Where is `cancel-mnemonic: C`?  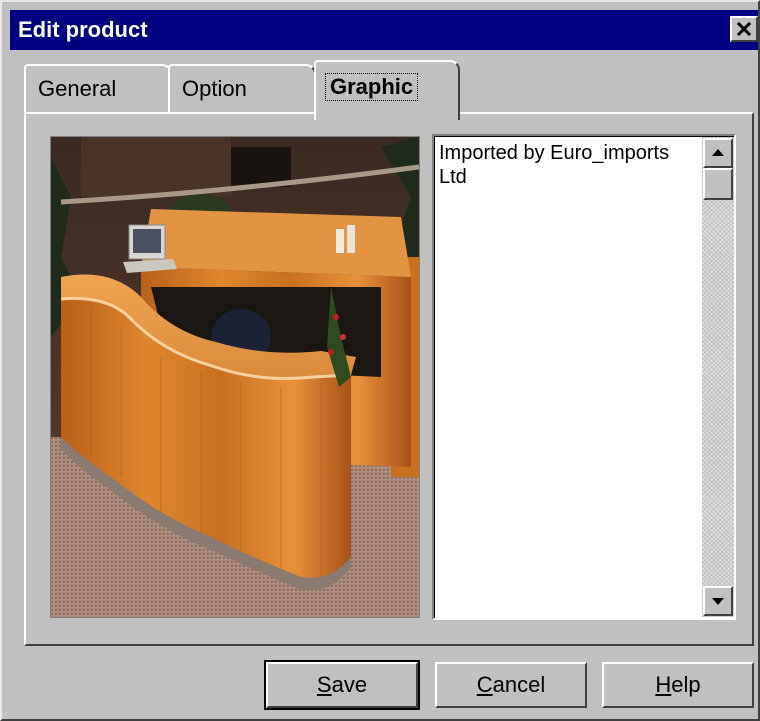 cancel-mnemonic: C is located at coordinates (484, 684).